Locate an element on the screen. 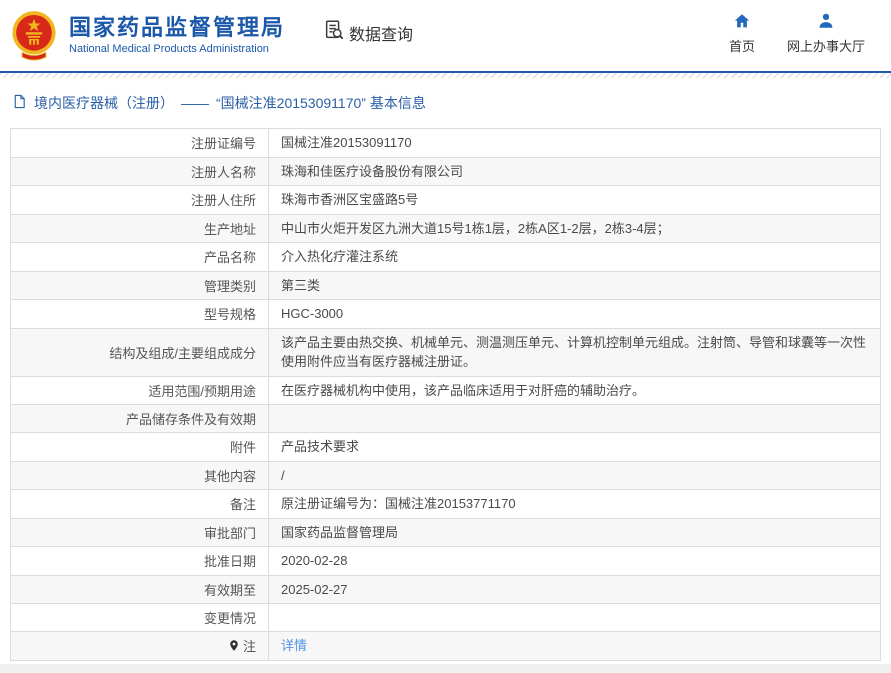 The height and width of the screenshot is (673, 891). row-value: 中山市火炬开发区九洲大道15号1栋1层，2栋A区1-2层，2栋3-4层； is located at coordinates (475, 228).